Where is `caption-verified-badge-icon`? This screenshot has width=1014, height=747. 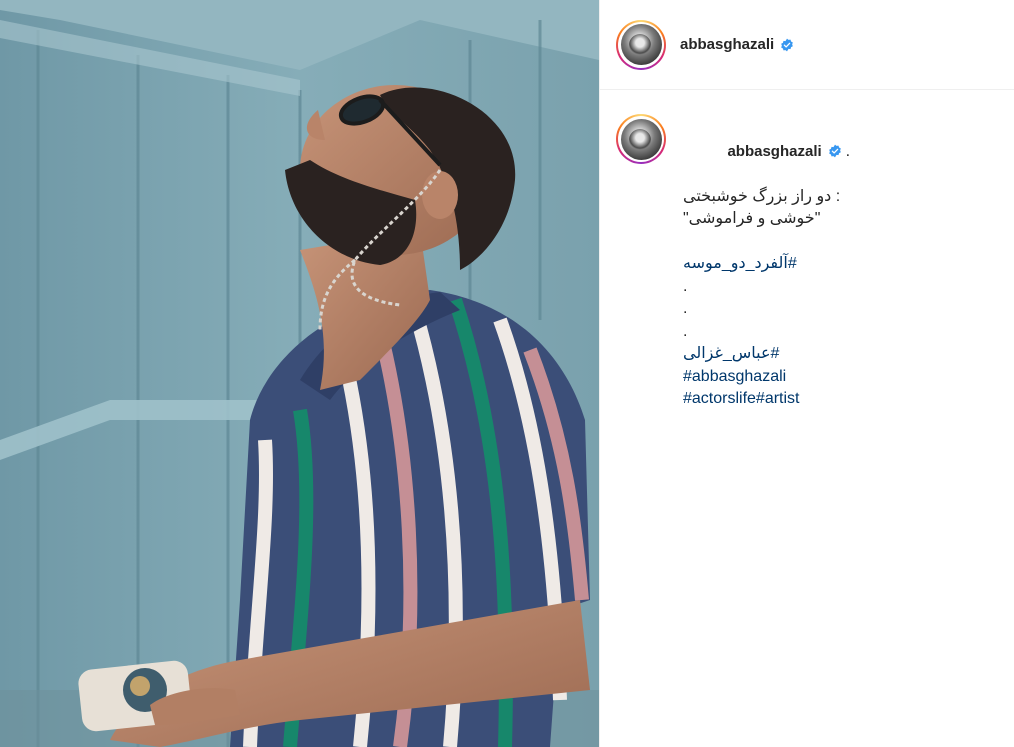
caption-verified-badge-icon is located at coordinates (834, 150).